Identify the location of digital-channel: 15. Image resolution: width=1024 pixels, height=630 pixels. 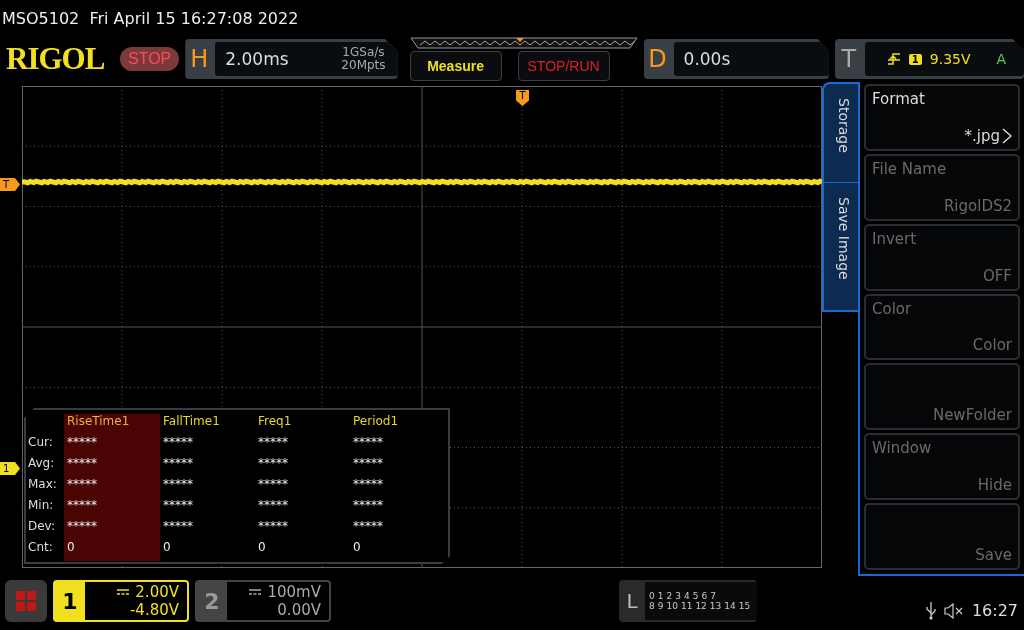
(744, 606).